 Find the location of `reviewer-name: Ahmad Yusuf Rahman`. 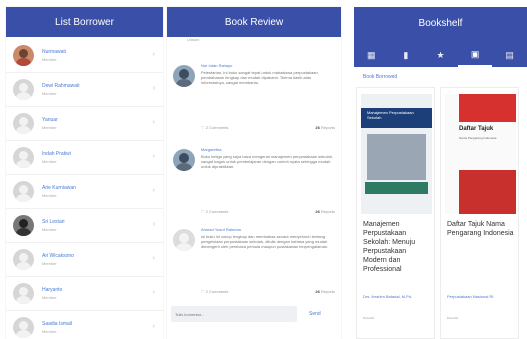

reviewer-name: Ahmad Yusuf Rahman is located at coordinates (221, 229).